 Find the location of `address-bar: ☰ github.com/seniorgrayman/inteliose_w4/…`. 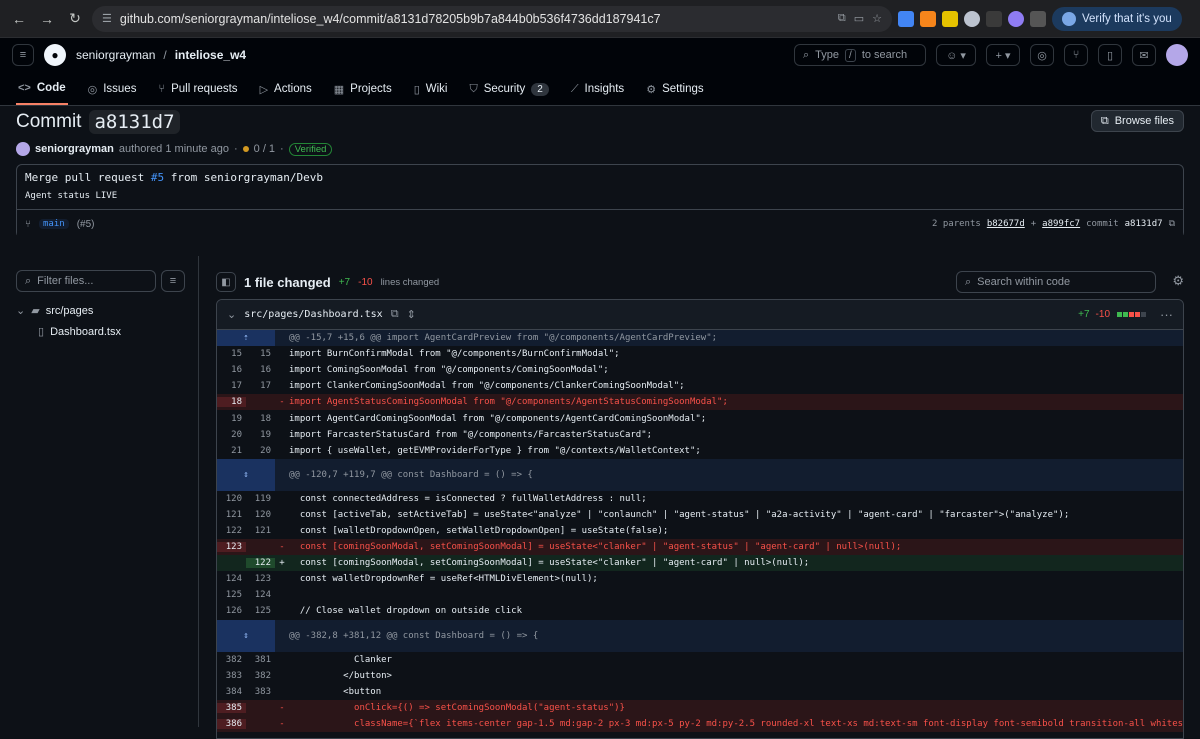

address-bar: ☰ github.com/seniorgrayman/inteliose_w4/… is located at coordinates (492, 18).